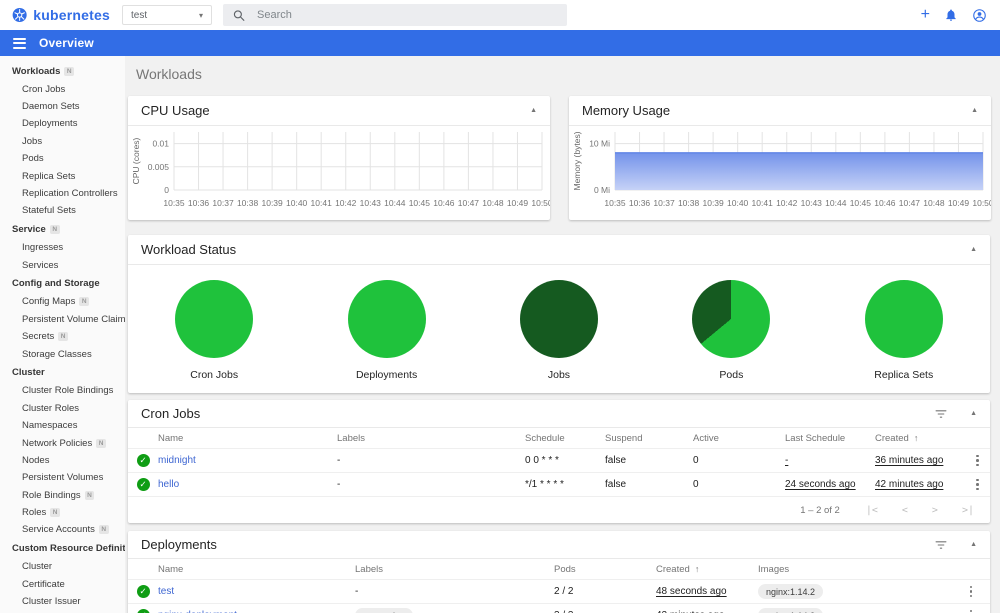  I want to click on search-input, so click(407, 15).